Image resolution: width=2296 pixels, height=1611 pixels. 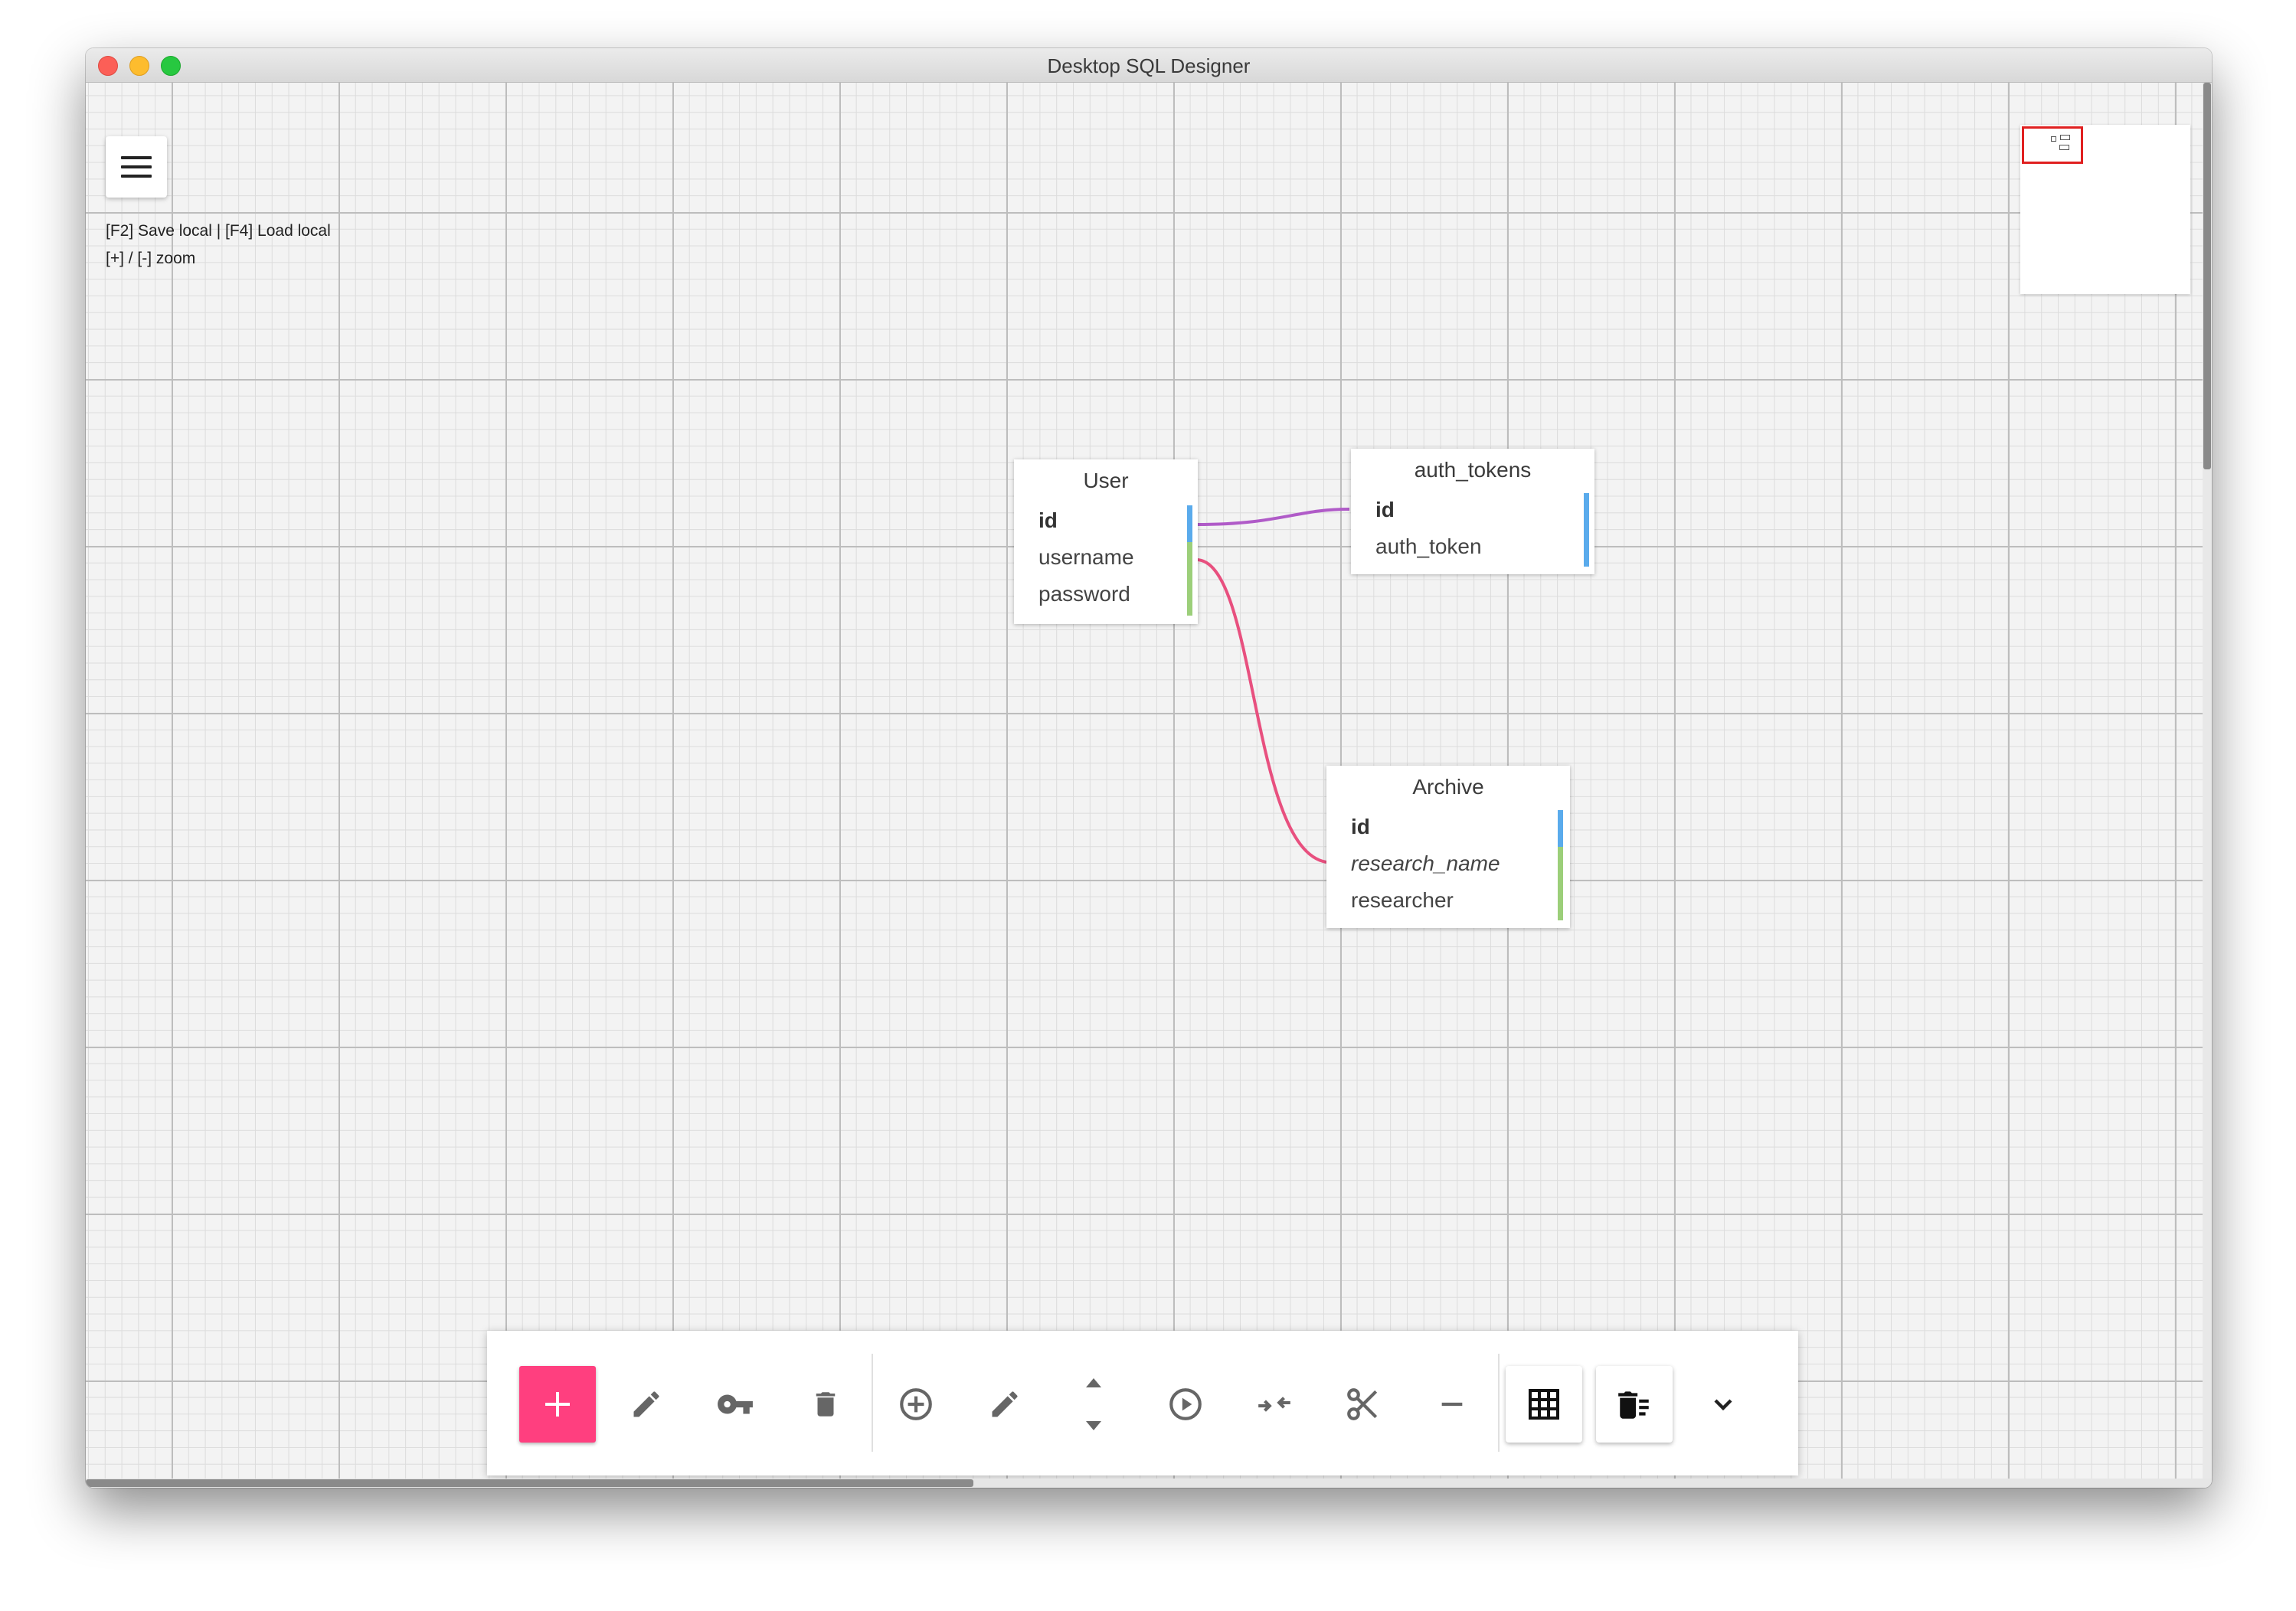 I want to click on relation-lines, so click(x=1272, y=686).